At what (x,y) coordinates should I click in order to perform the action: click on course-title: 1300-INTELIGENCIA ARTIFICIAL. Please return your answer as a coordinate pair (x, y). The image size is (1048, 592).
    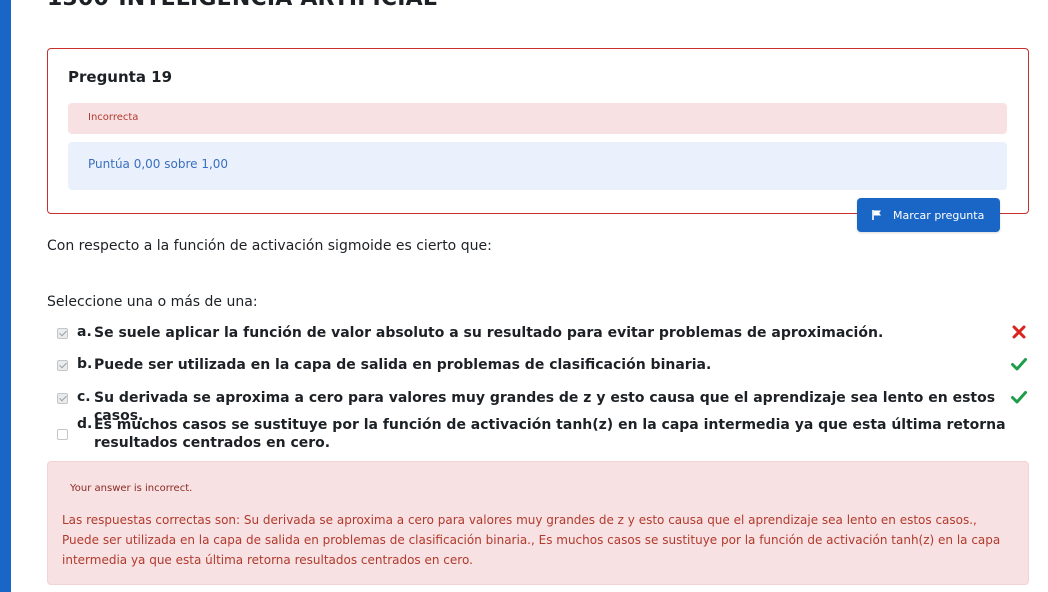
    Looking at the image, I should click on (242, 5).